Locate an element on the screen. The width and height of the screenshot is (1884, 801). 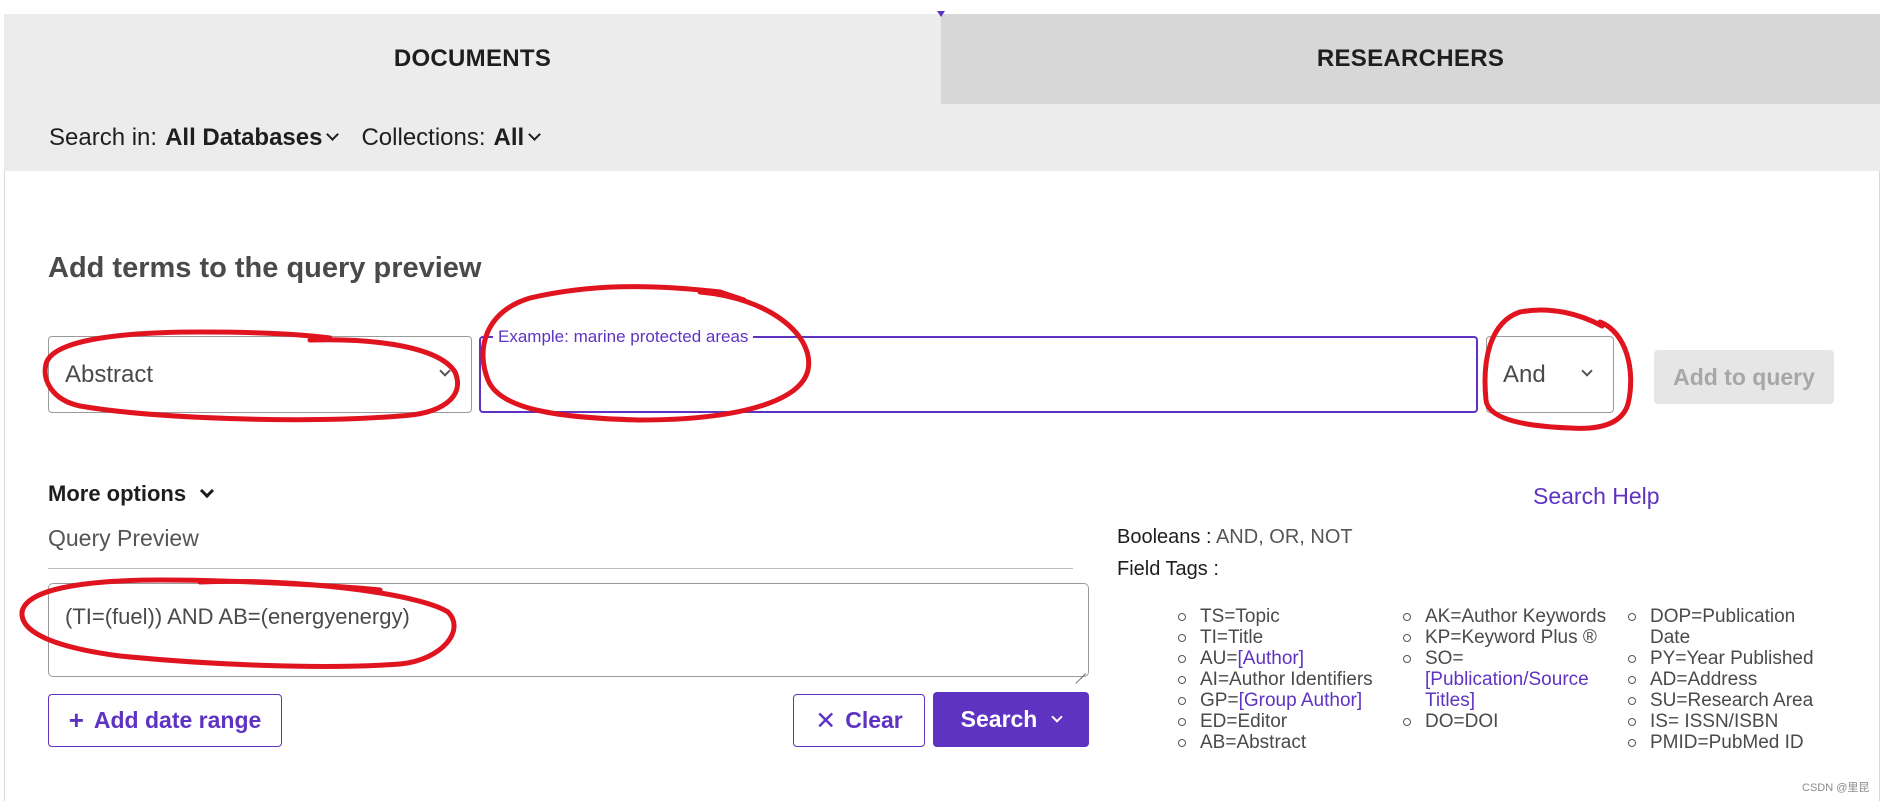
search-in-value: All Databases is located at coordinates (244, 137).